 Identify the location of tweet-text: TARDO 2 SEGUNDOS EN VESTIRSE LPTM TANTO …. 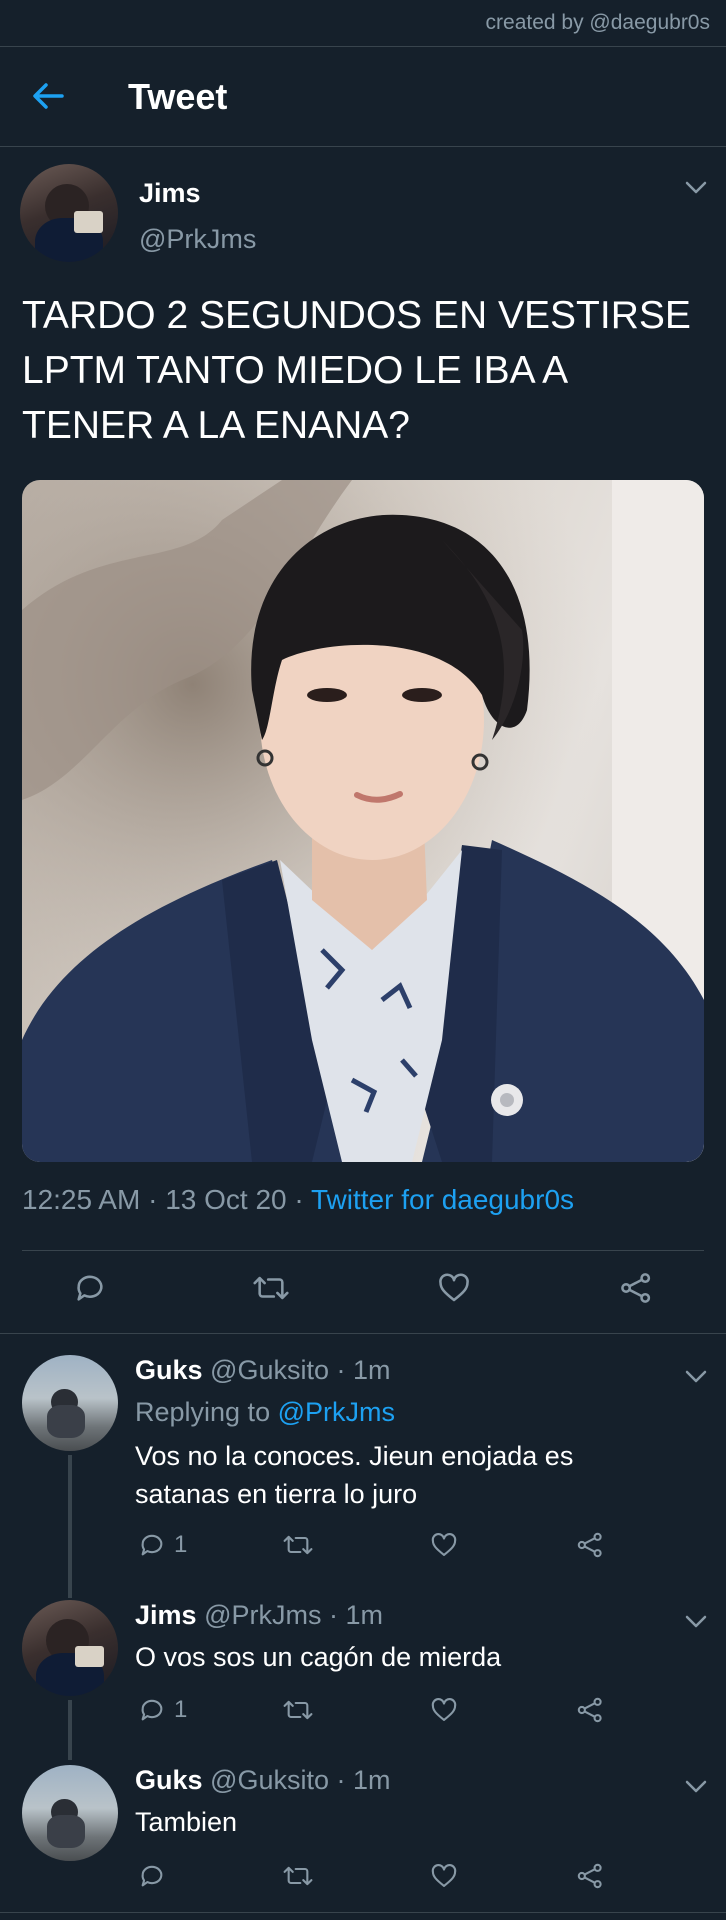
(367, 370).